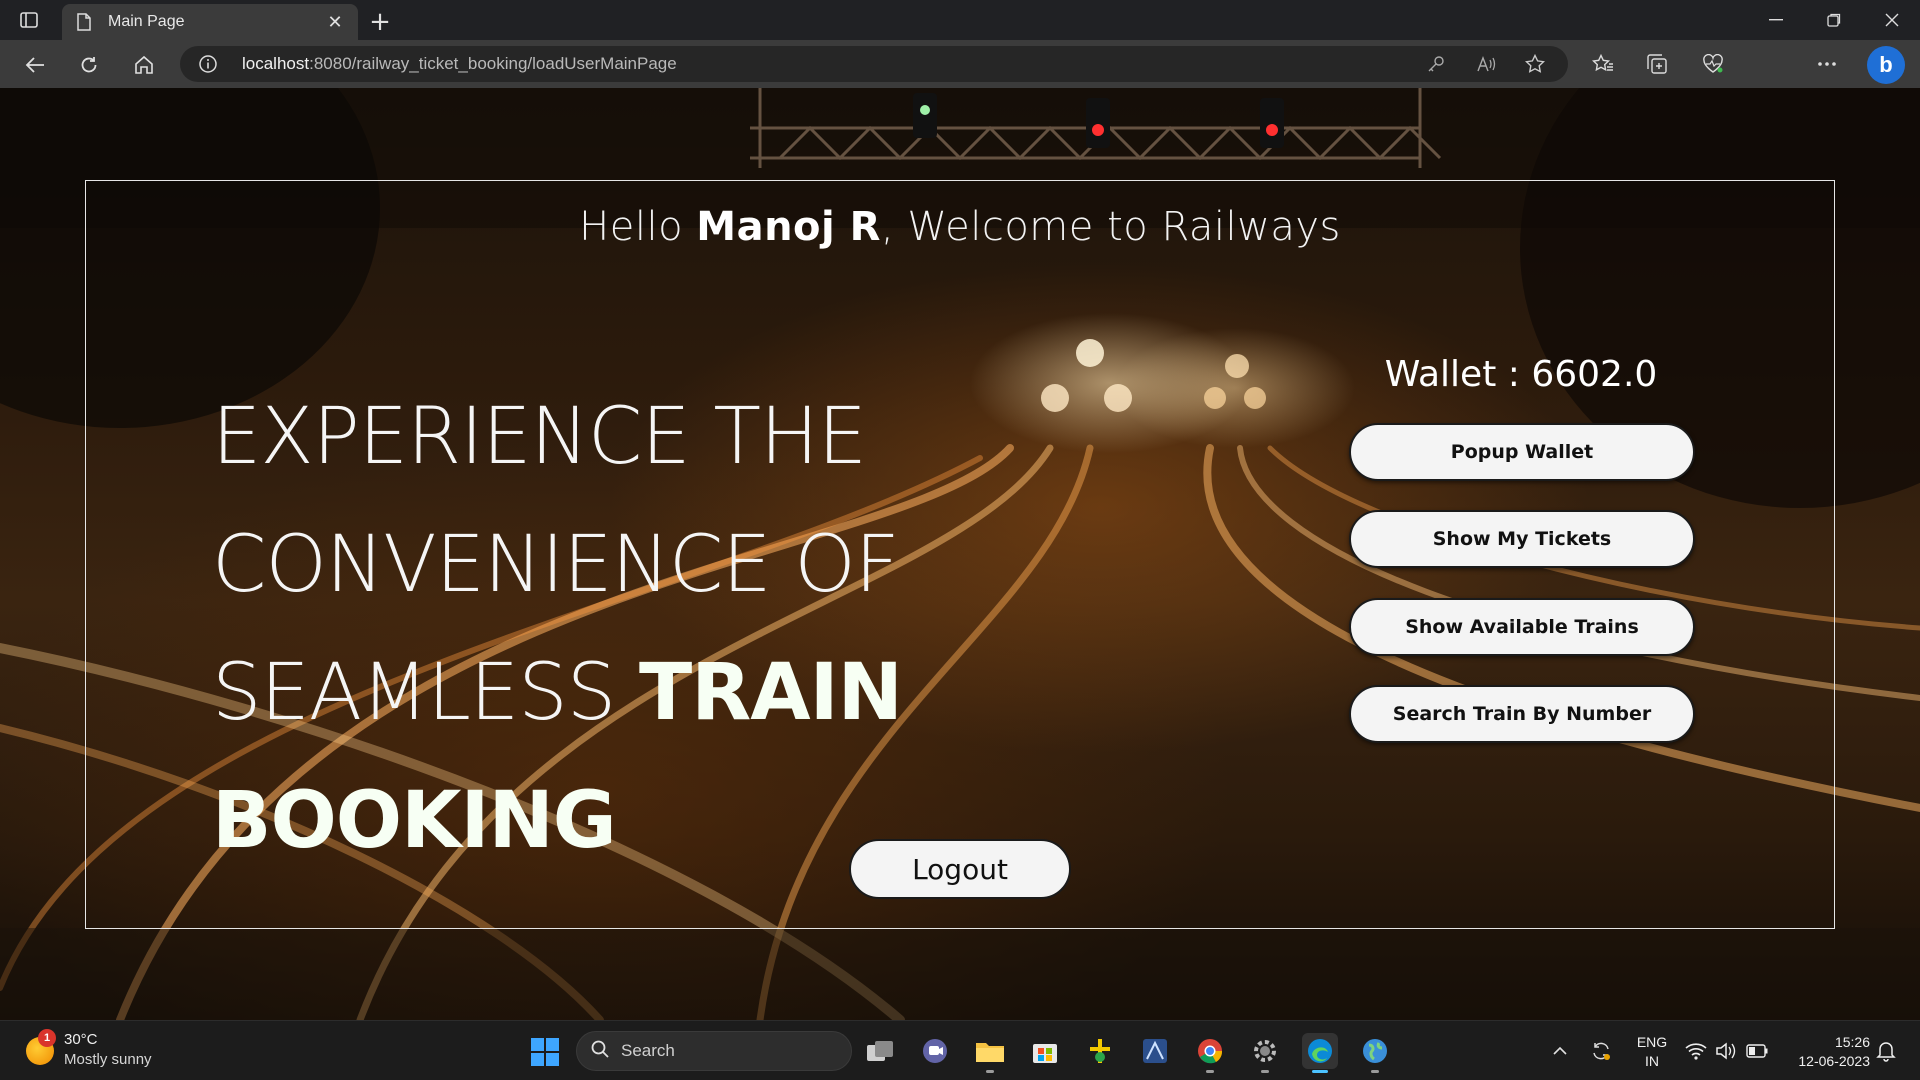  Describe the element at coordinates (990, 1053) in the screenshot. I see `file-explorer-icon` at that location.